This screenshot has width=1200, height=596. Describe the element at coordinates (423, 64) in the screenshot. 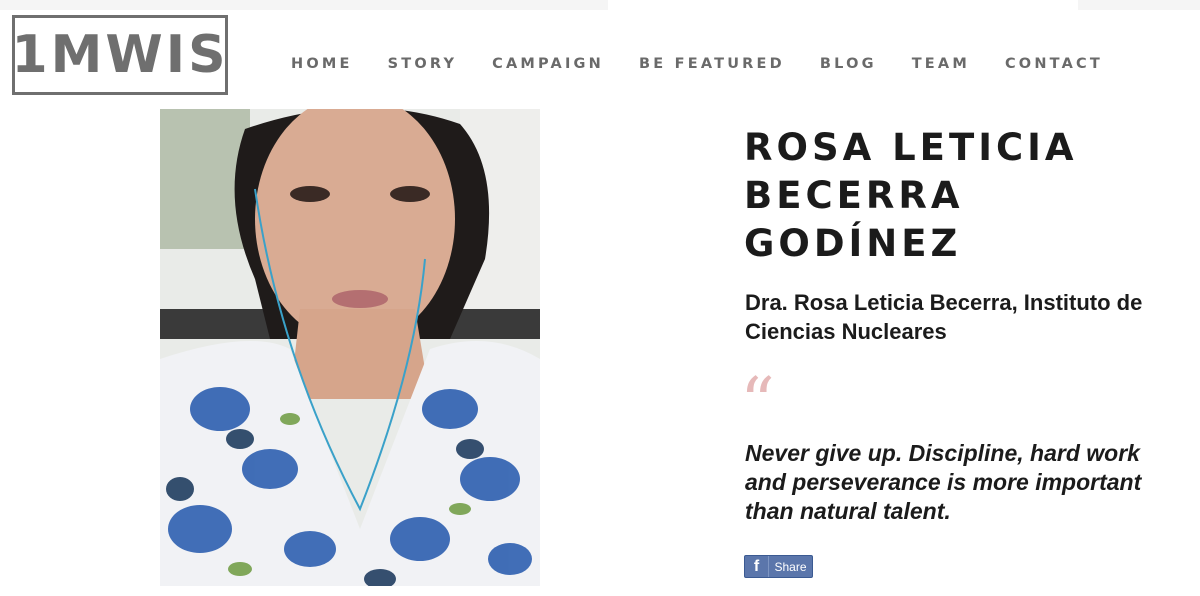

I see `nav-item-story: STORY` at that location.